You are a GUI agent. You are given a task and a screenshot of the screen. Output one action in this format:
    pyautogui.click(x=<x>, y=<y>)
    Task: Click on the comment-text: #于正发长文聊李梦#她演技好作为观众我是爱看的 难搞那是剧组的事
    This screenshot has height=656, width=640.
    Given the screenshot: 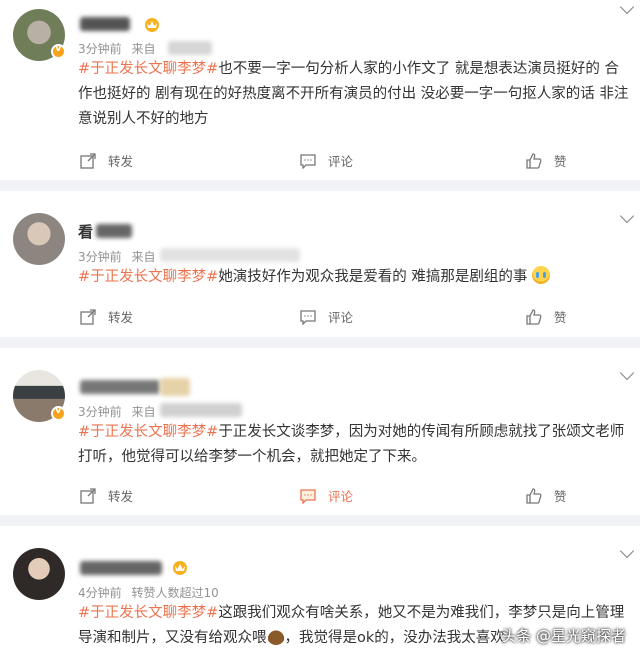 What is the action you would take?
    pyautogui.click(x=354, y=277)
    